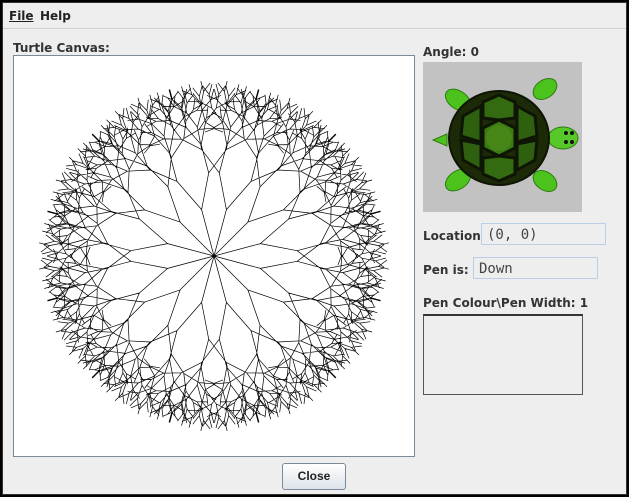 Image resolution: width=629 pixels, height=497 pixels. Describe the element at coordinates (445, 52) in the screenshot. I see `angle-label: Angle:` at that location.